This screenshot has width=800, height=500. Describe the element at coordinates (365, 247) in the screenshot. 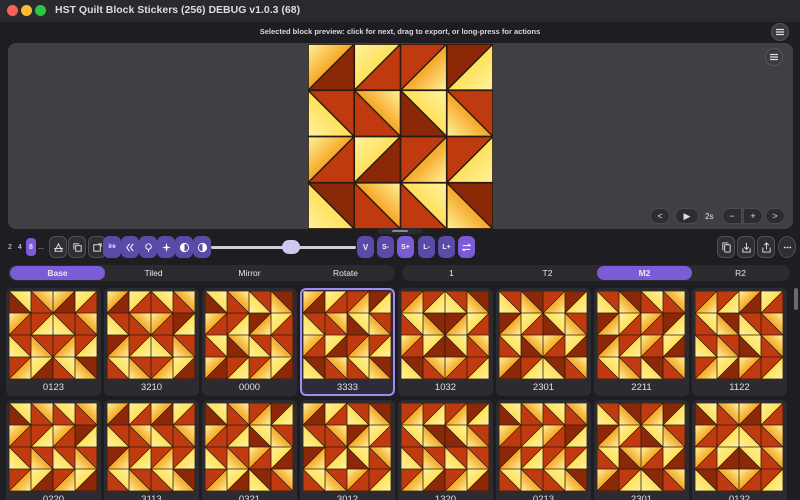

I see `v-button: V` at that location.